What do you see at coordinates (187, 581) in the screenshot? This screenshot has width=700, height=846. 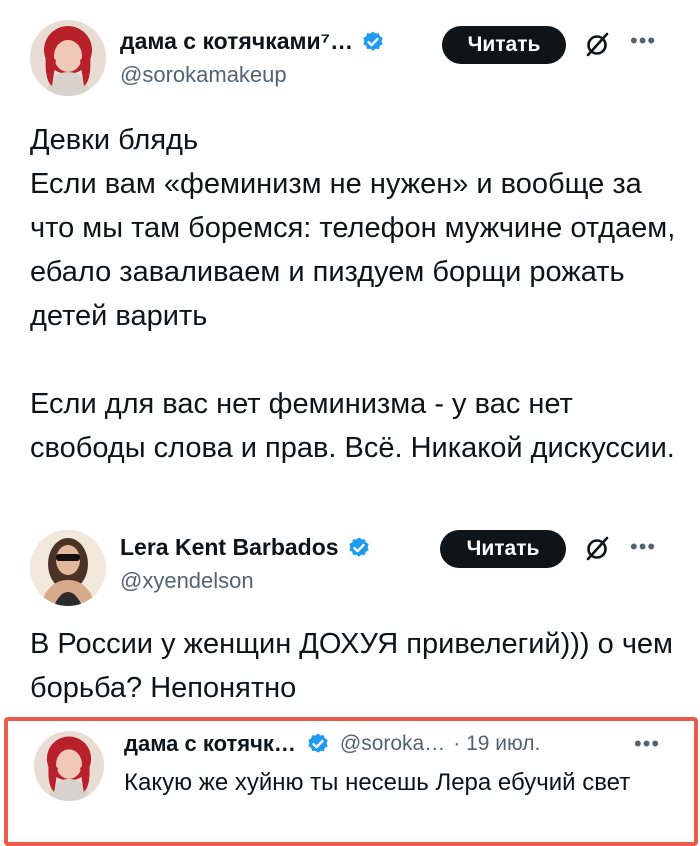 I see `author-handle: @xyendelson` at bounding box center [187, 581].